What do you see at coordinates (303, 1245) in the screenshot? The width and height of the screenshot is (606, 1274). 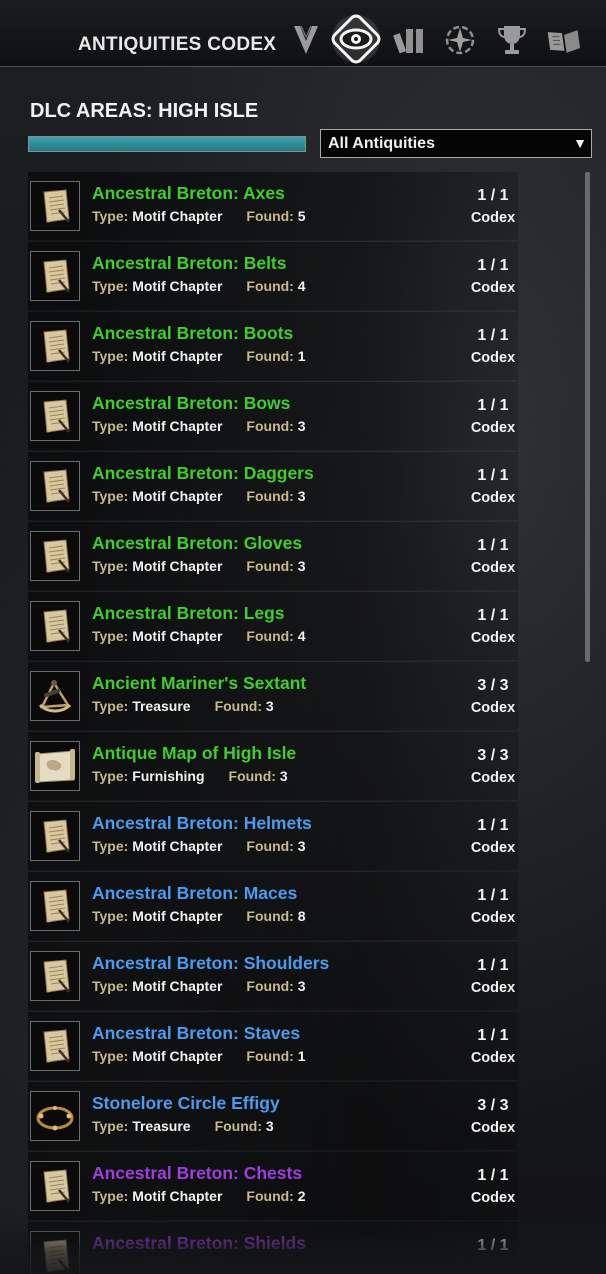 I see `list-fade-overlay` at bounding box center [303, 1245].